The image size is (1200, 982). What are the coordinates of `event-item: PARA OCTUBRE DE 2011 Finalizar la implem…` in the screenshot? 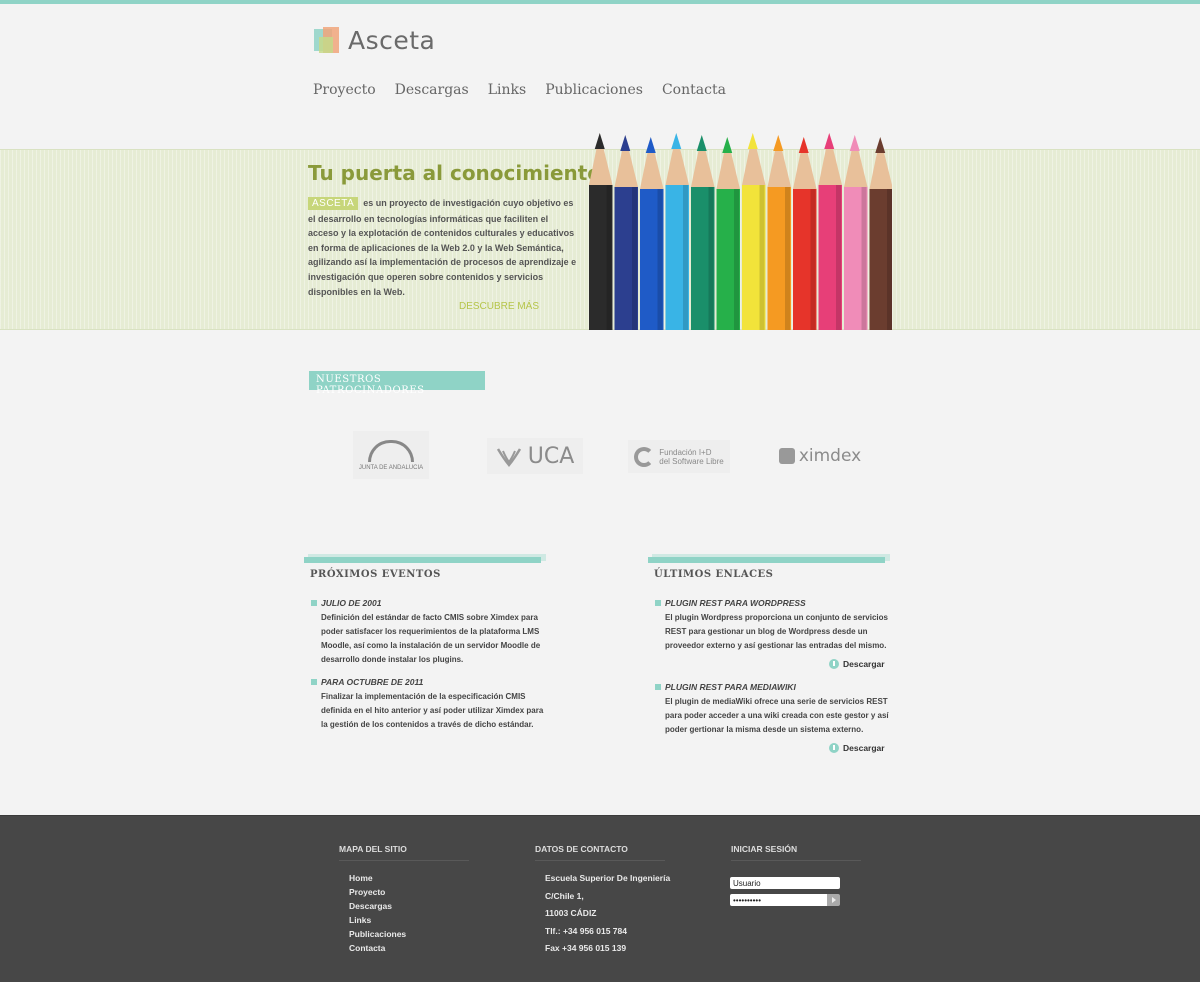 It's located at (433, 704).